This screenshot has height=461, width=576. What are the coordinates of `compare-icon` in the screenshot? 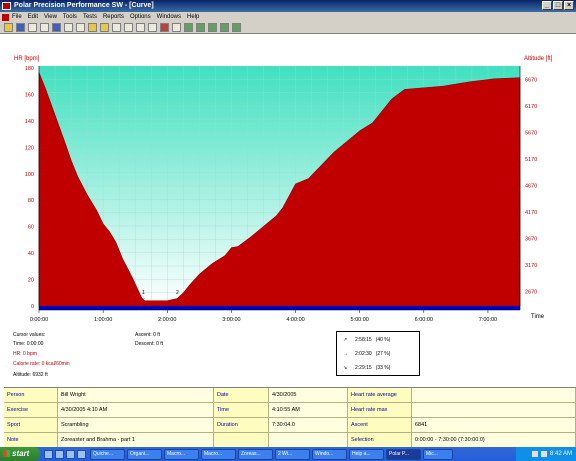 It's located at (80, 27).